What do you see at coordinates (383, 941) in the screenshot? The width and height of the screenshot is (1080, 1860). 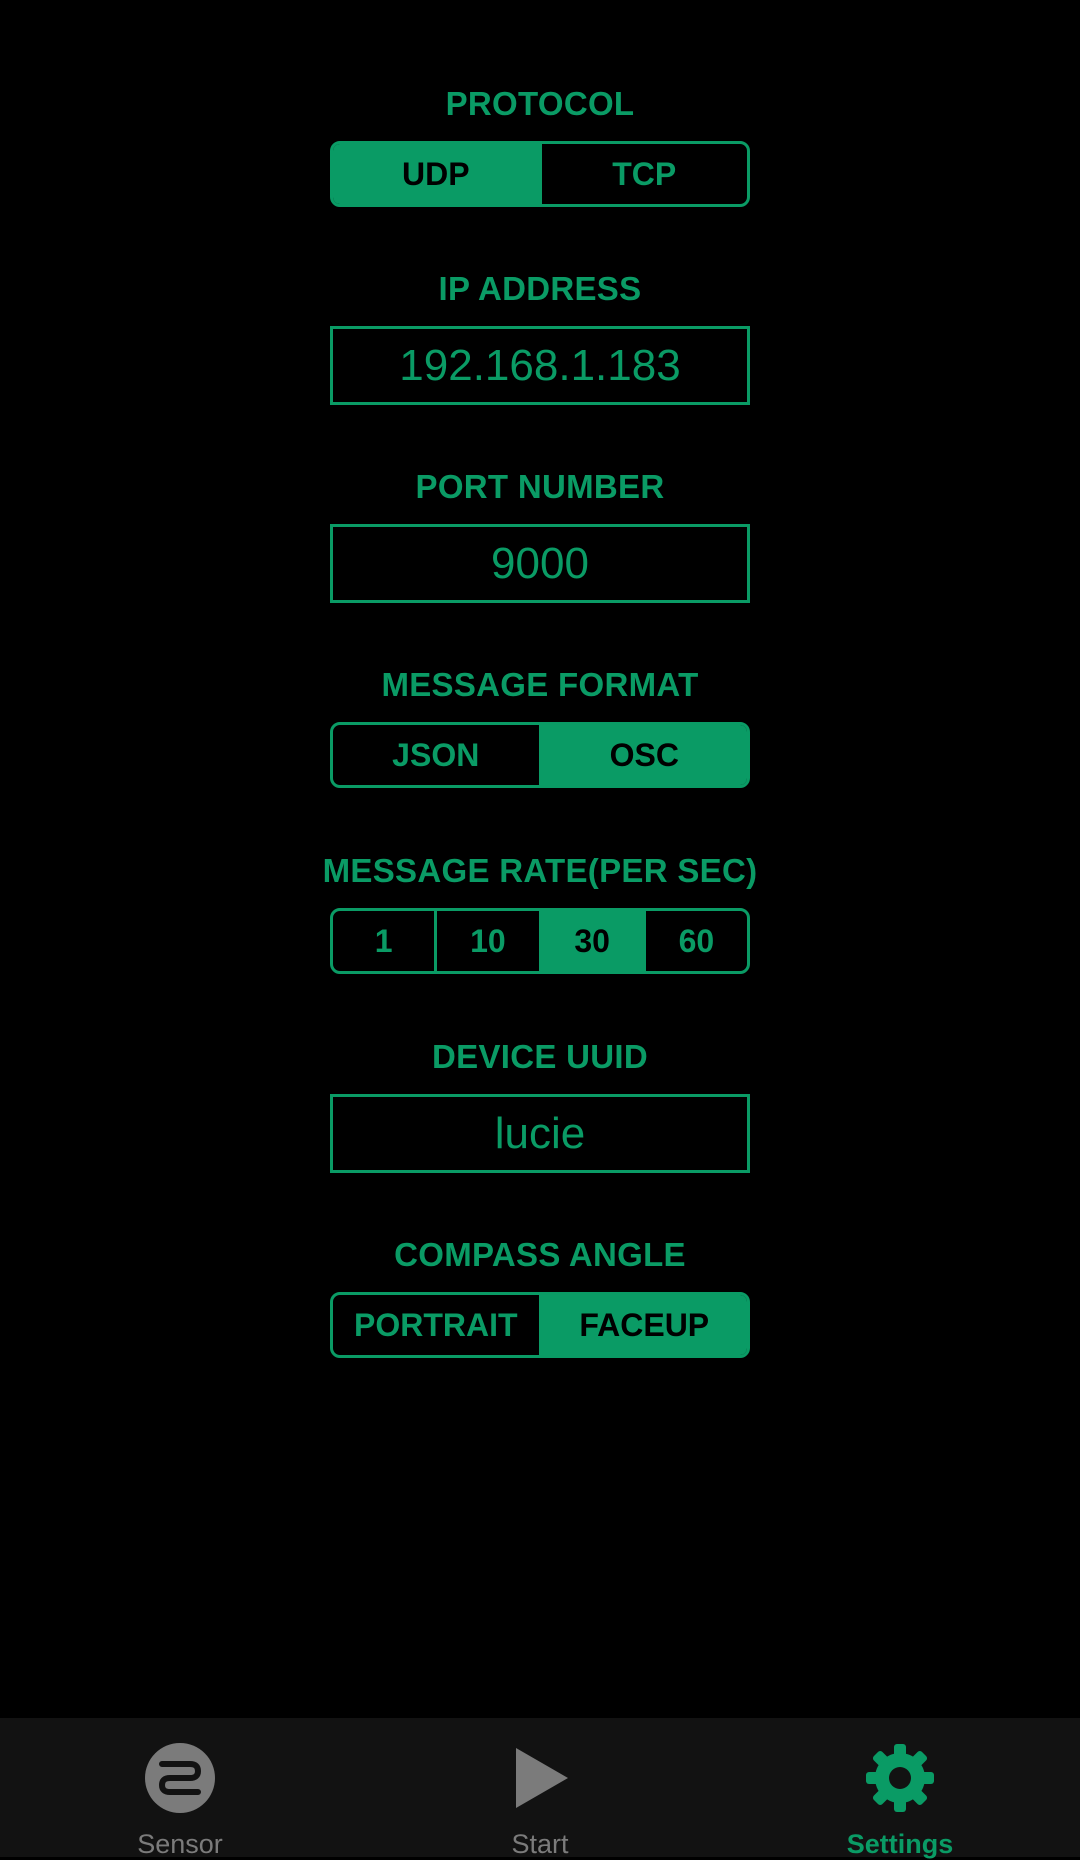 I see `message-rate-option-1: 1` at bounding box center [383, 941].